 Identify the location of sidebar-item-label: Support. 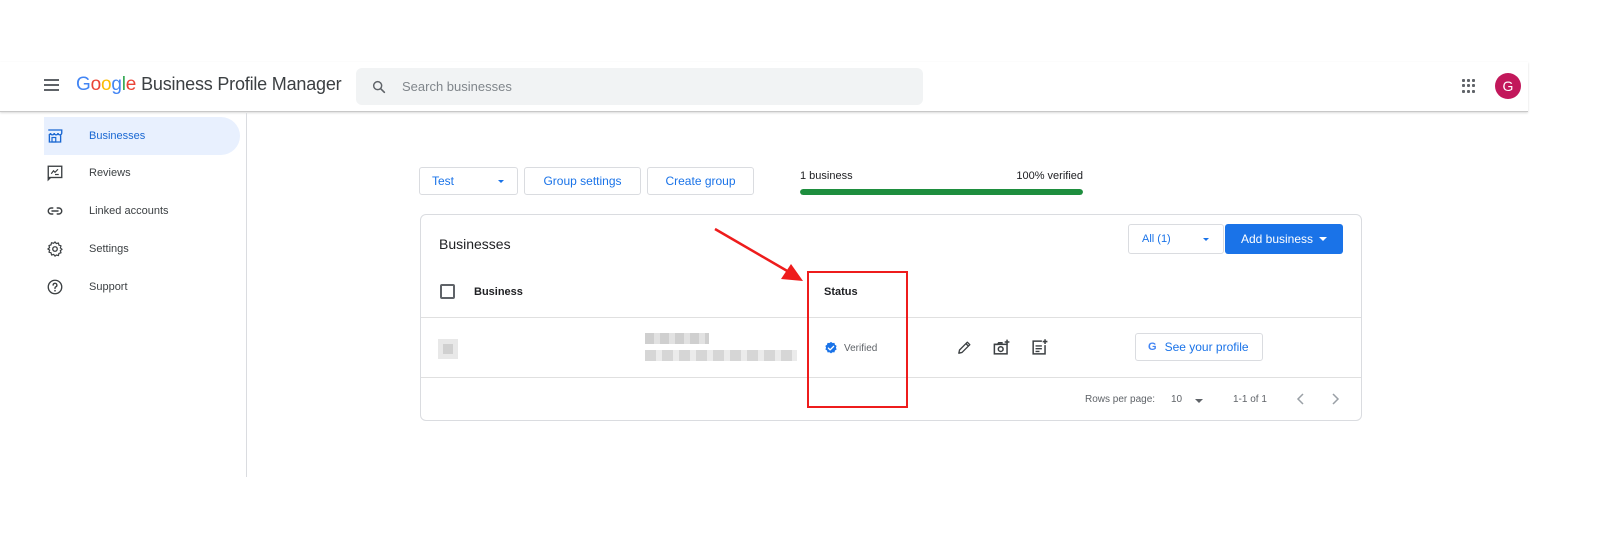
(108, 287).